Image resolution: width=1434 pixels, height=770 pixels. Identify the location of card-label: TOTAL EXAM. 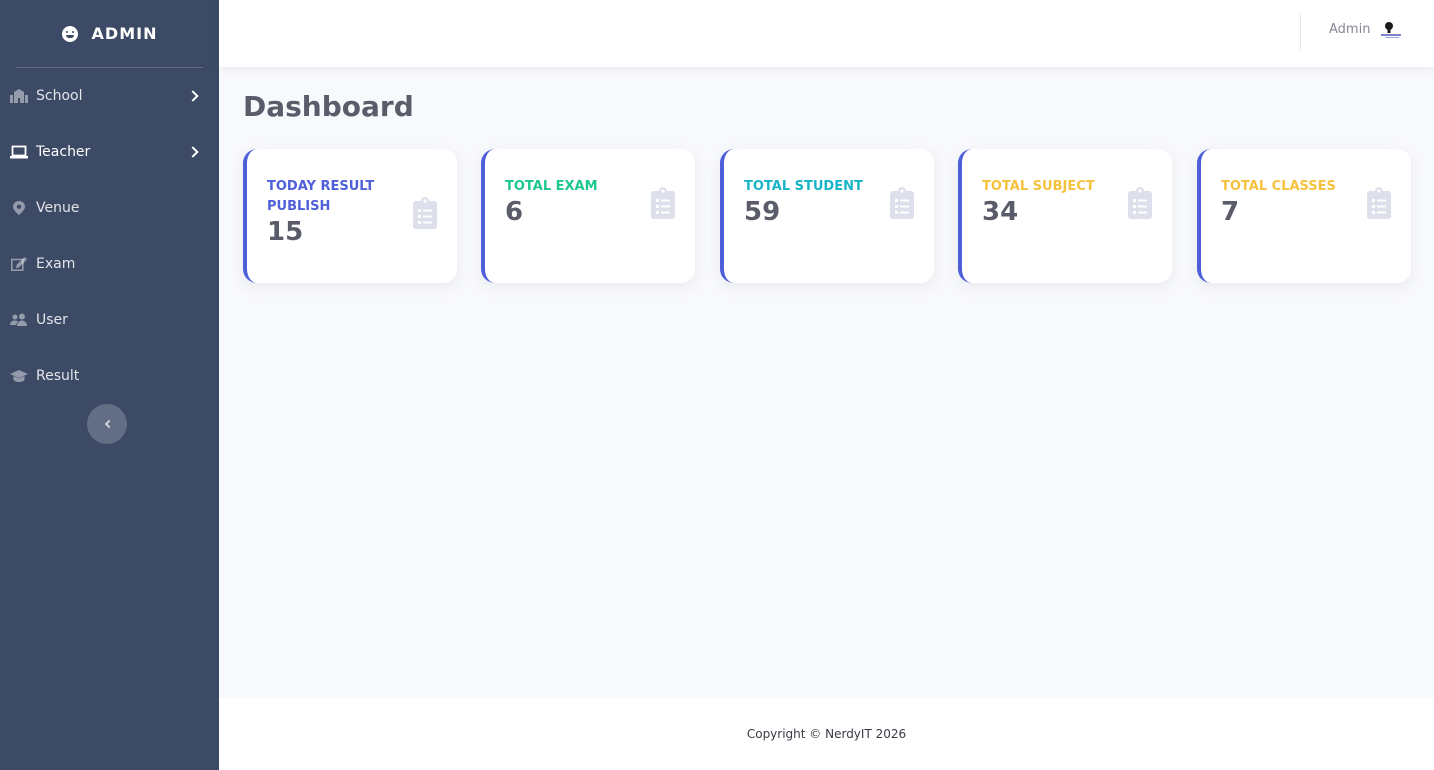
(551, 186).